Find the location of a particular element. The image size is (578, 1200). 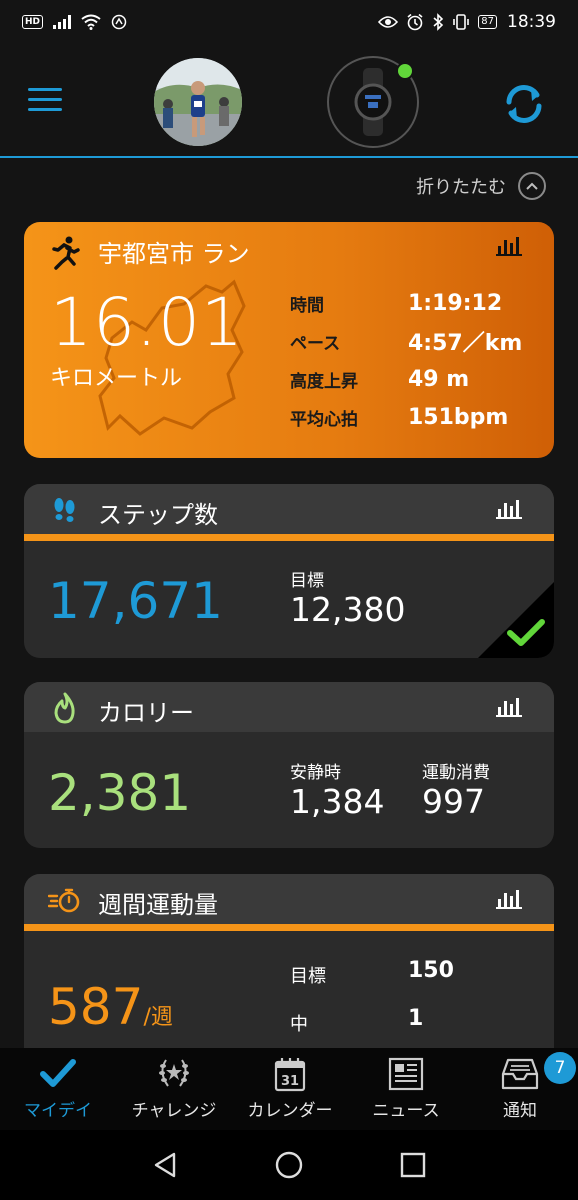

nav-label: マイデイ is located at coordinates (58, 1111).